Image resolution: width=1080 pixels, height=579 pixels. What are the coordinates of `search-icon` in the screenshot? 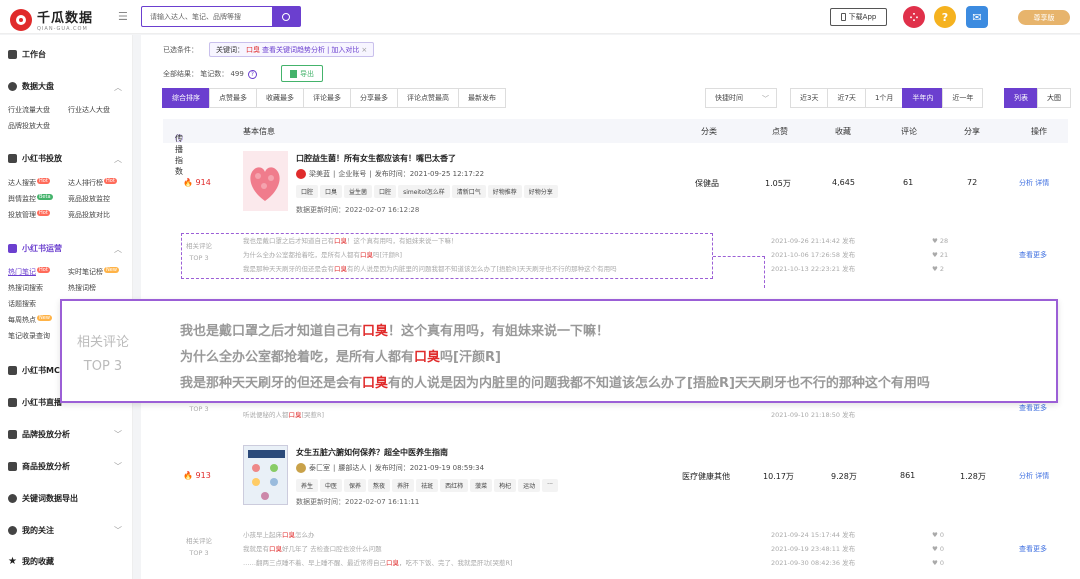 It's located at (286, 16).